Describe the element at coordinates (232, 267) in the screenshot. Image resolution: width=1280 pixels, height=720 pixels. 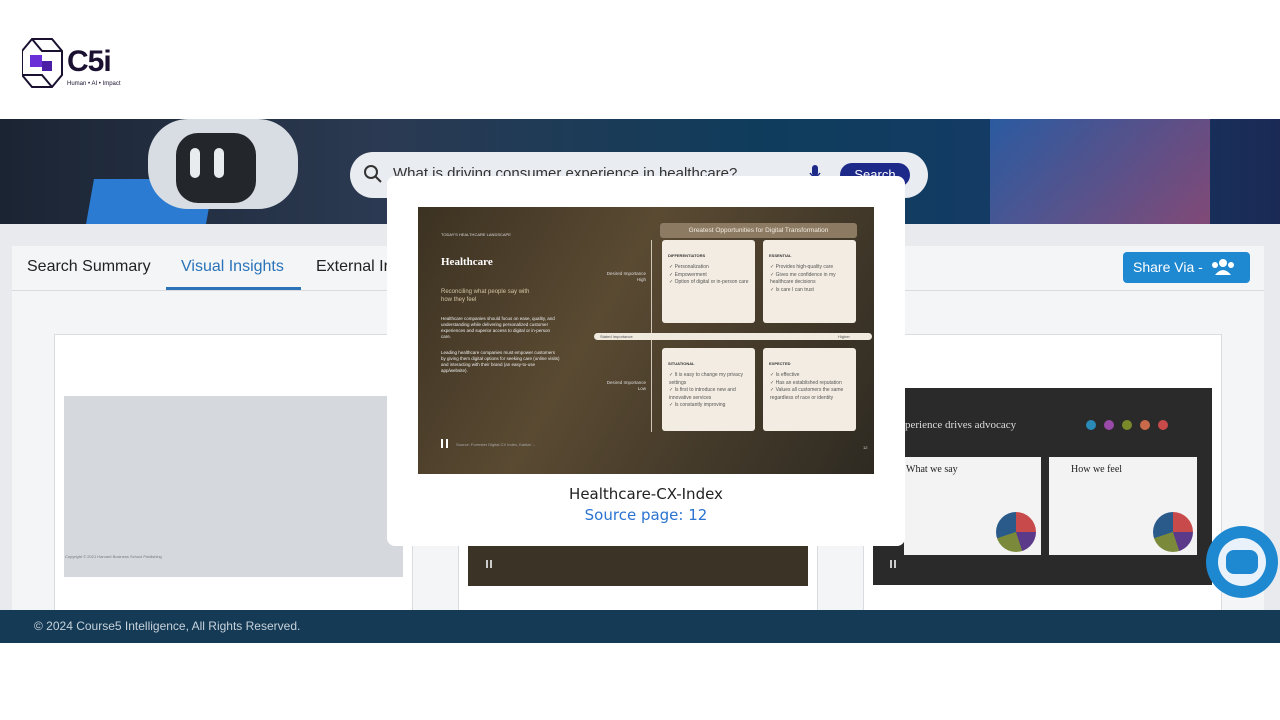
I see `tab-visual-insights: Visual Insights` at that location.